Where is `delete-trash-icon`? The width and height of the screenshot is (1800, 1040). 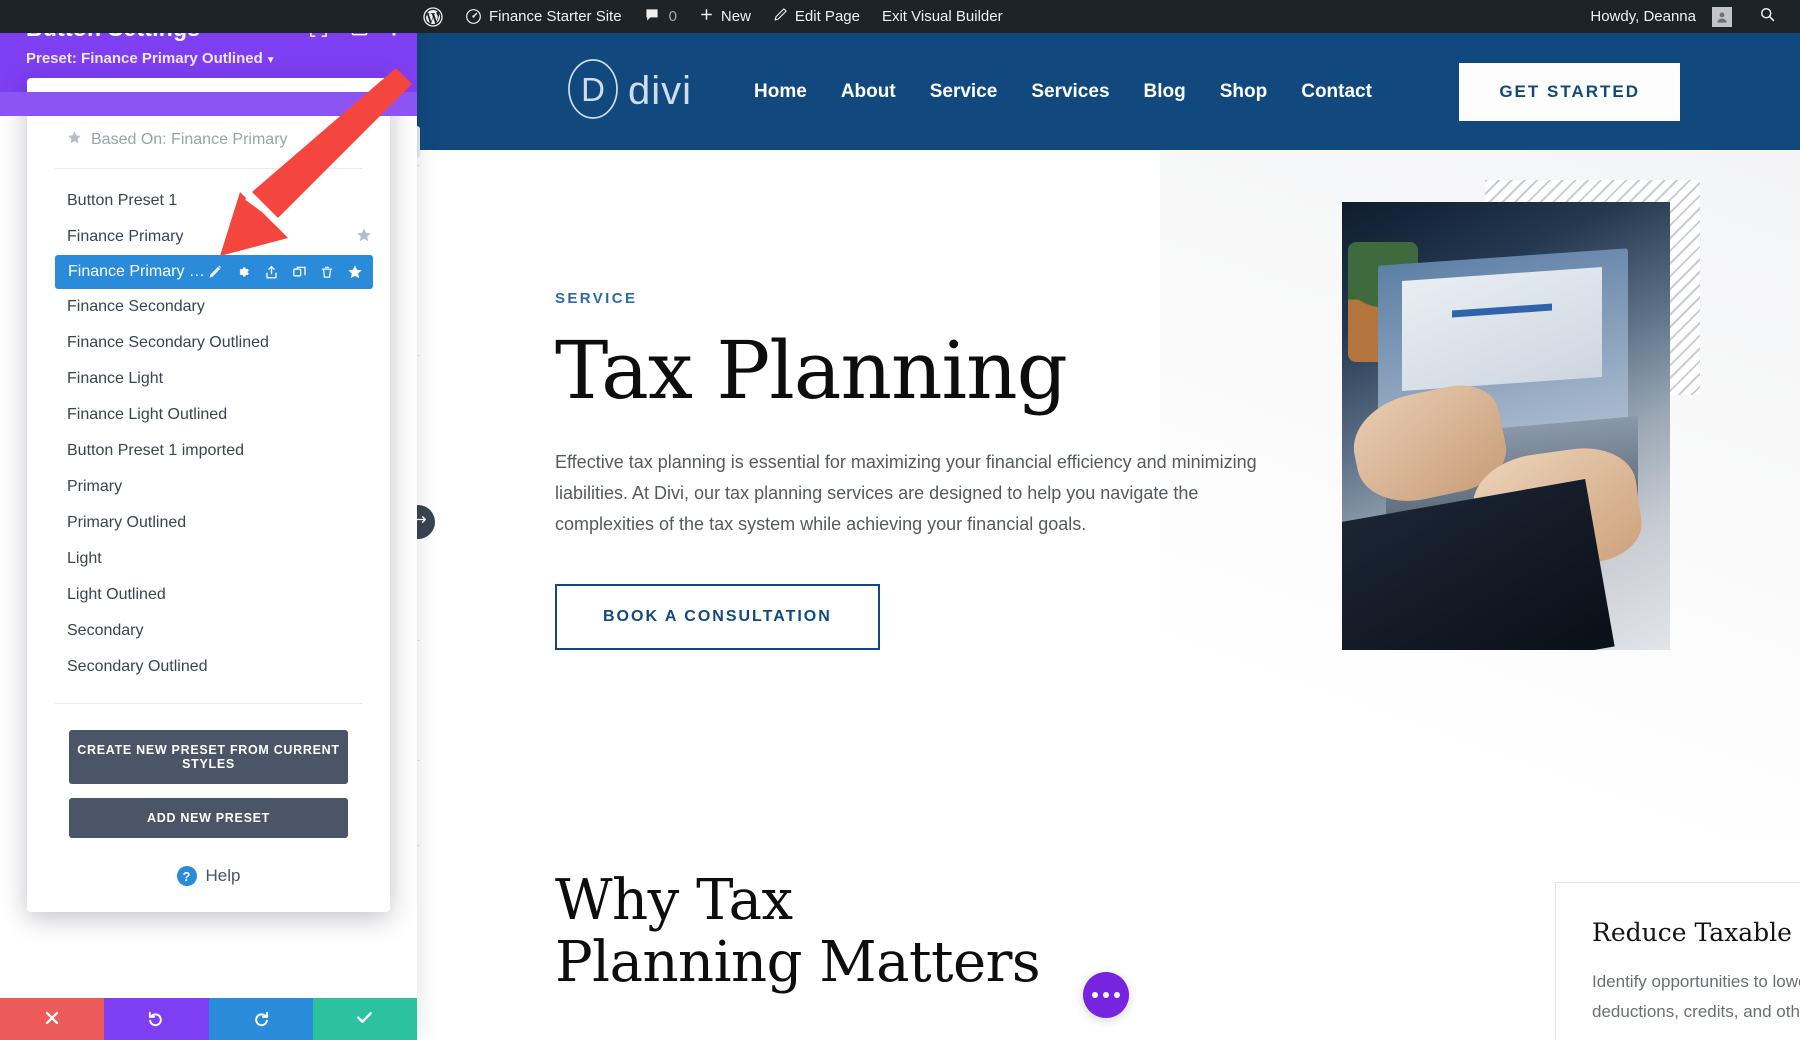 delete-trash-icon is located at coordinates (327, 272).